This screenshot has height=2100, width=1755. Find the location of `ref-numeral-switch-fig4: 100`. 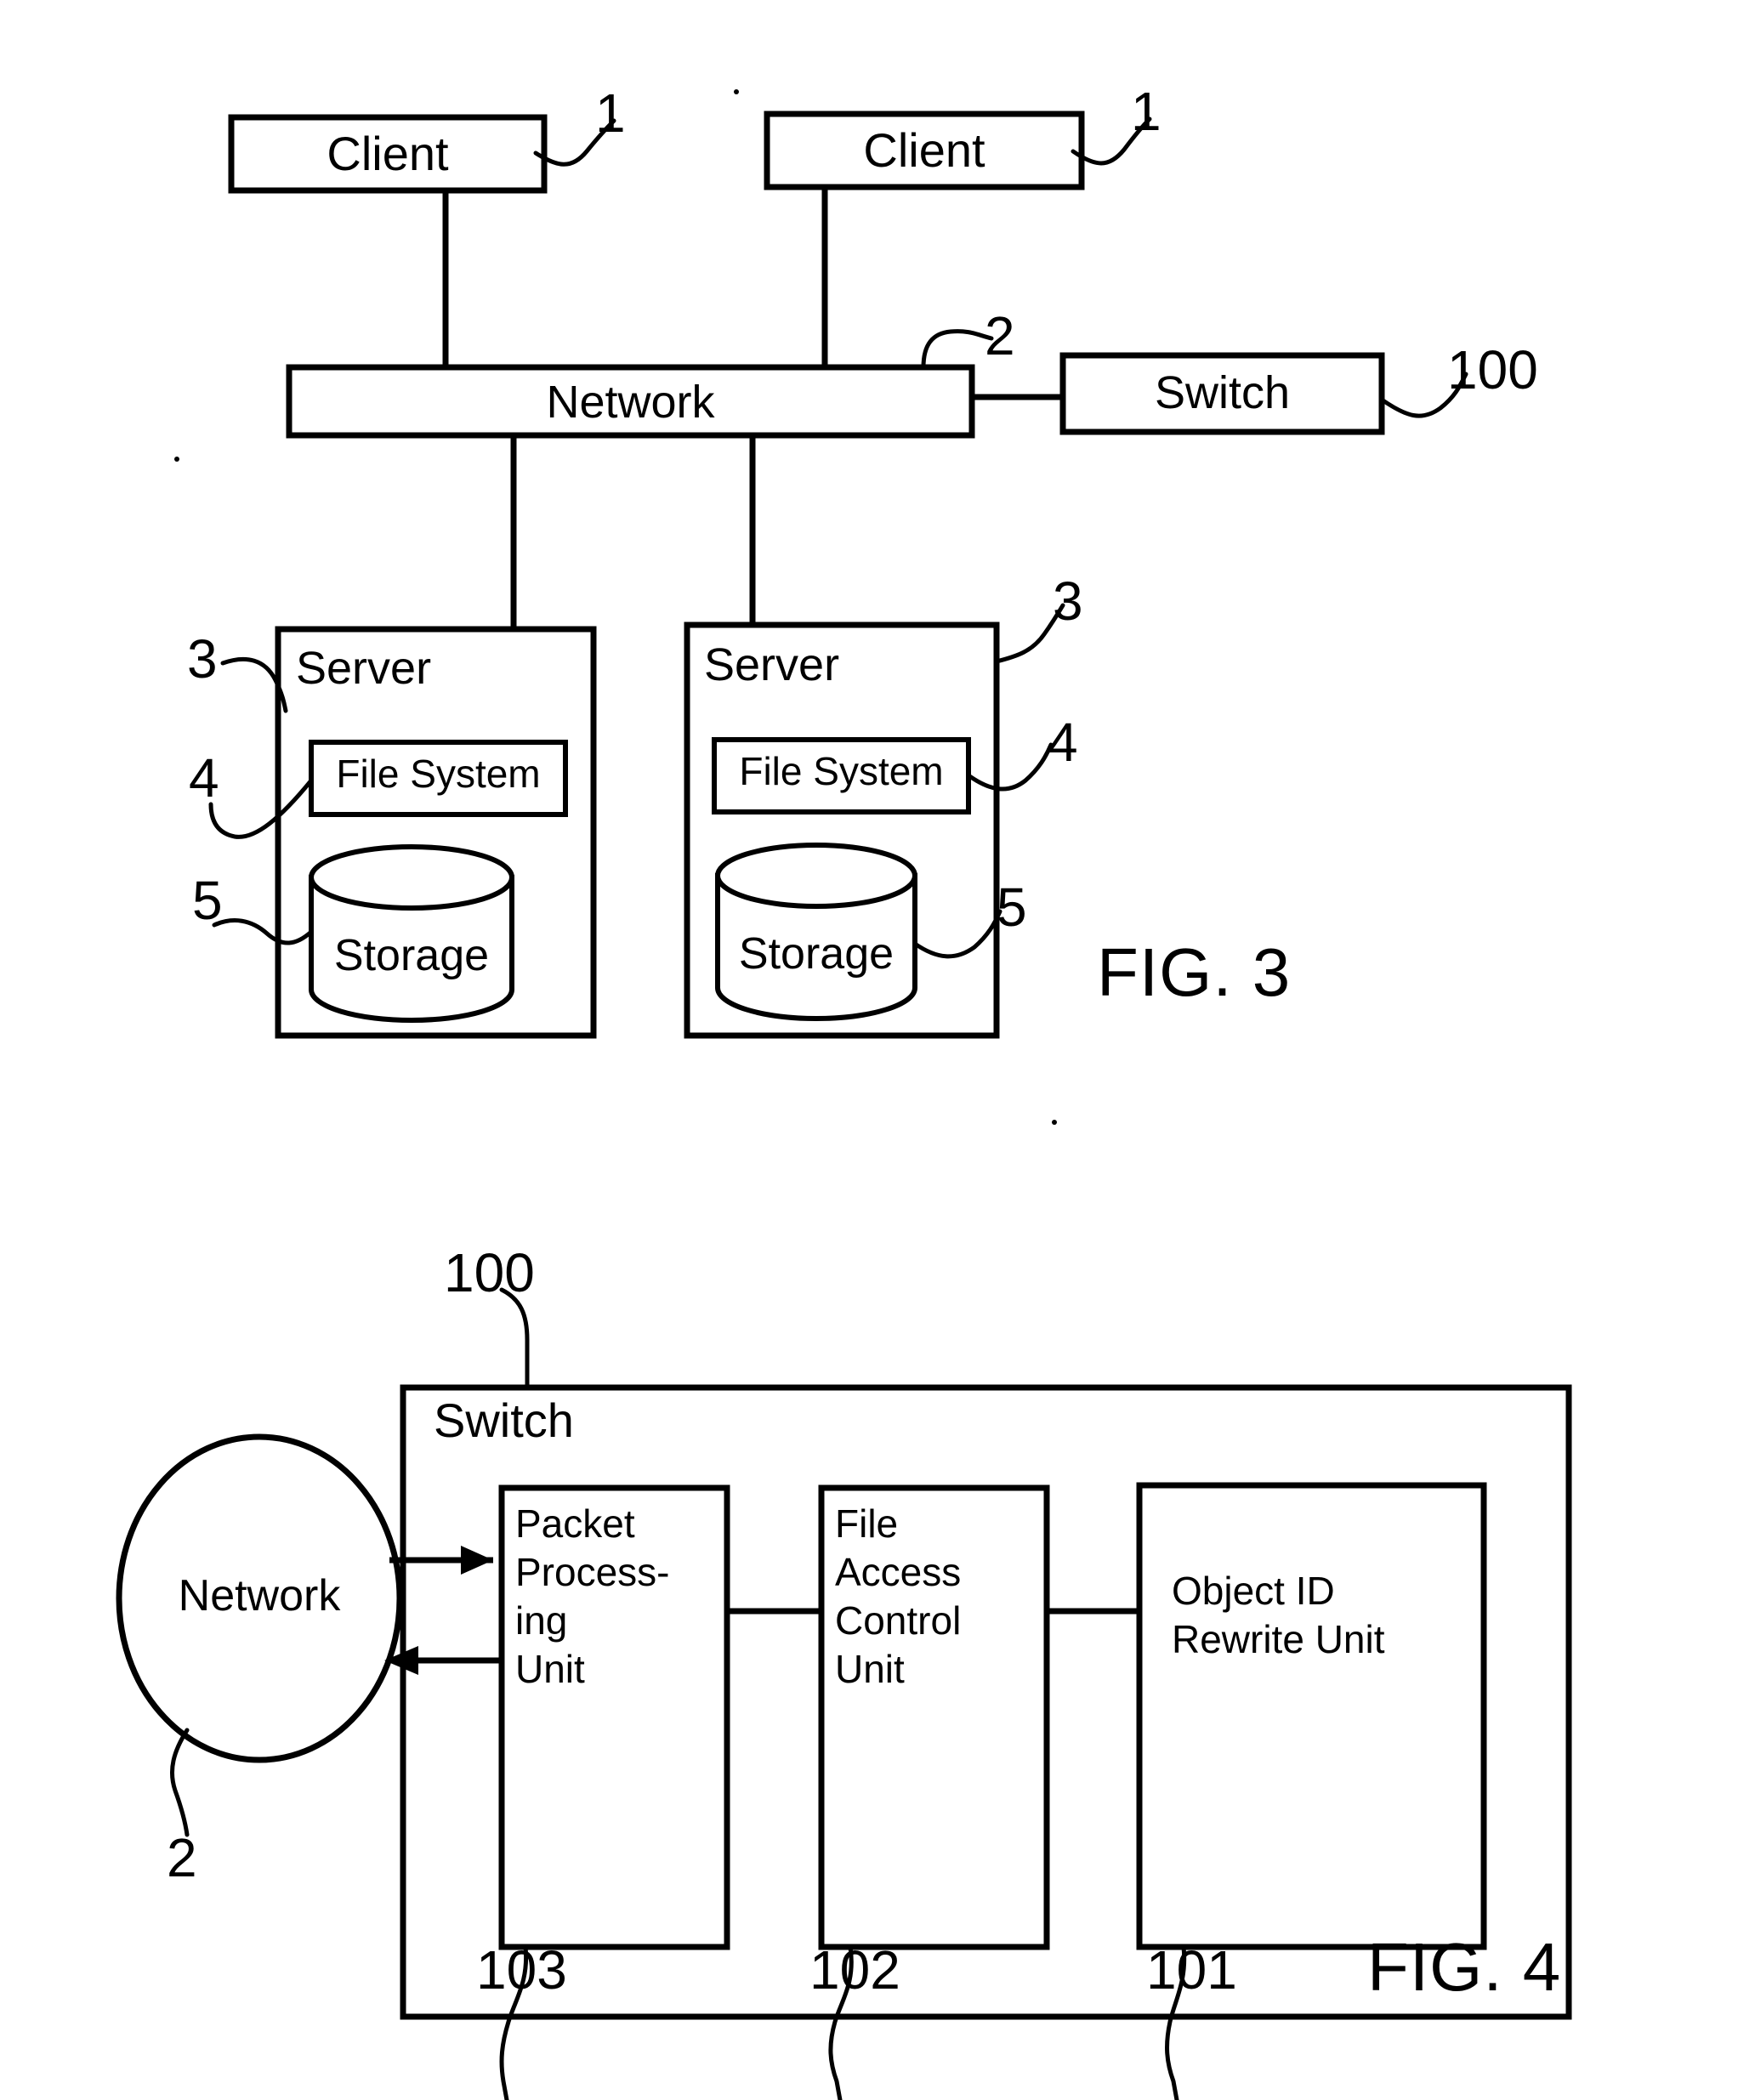

ref-numeral-switch-fig4: 100 is located at coordinates (489, 1272).